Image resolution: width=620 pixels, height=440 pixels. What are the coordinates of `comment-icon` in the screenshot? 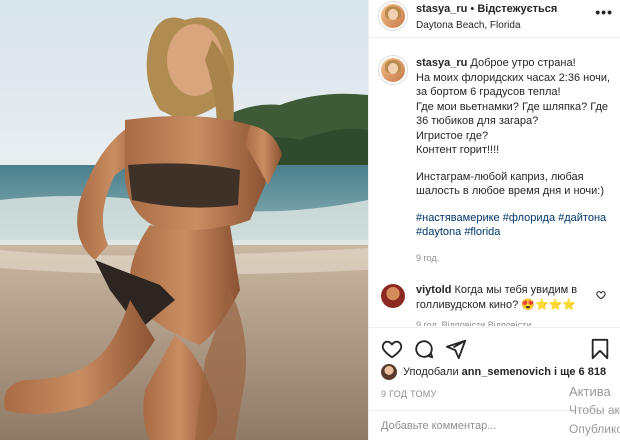 It's located at (424, 349).